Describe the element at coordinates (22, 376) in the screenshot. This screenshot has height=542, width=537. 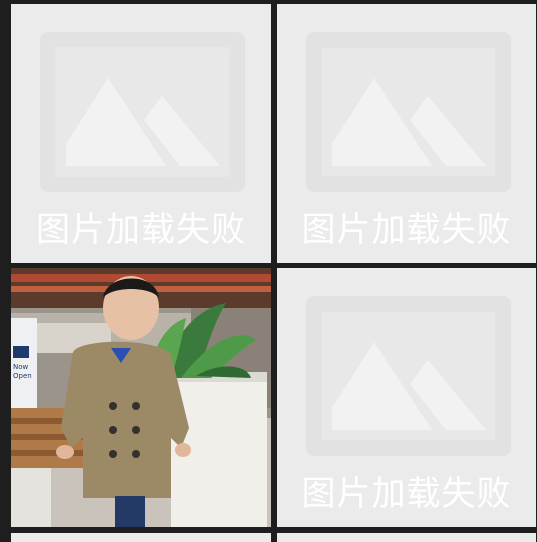
I see `svg-text: Open` at that location.